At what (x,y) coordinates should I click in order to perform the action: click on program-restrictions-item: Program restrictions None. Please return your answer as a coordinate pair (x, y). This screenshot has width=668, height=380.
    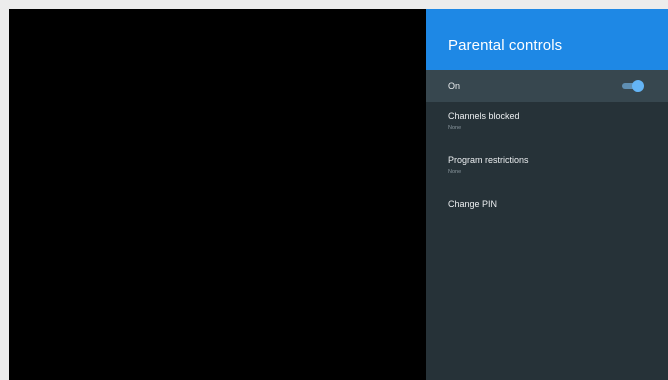
    Looking at the image, I should click on (547, 168).